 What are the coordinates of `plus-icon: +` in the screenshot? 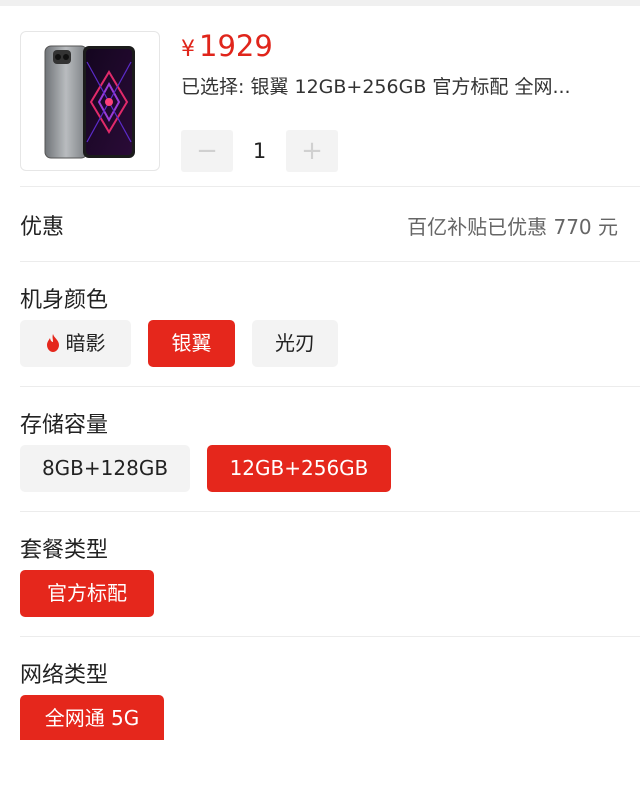 It's located at (312, 151).